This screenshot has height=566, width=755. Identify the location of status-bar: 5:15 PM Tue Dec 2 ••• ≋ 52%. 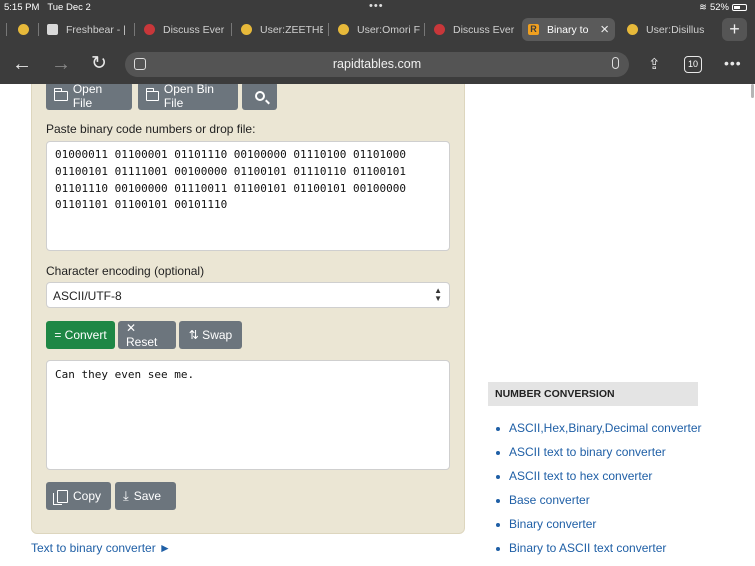
(377, 7).